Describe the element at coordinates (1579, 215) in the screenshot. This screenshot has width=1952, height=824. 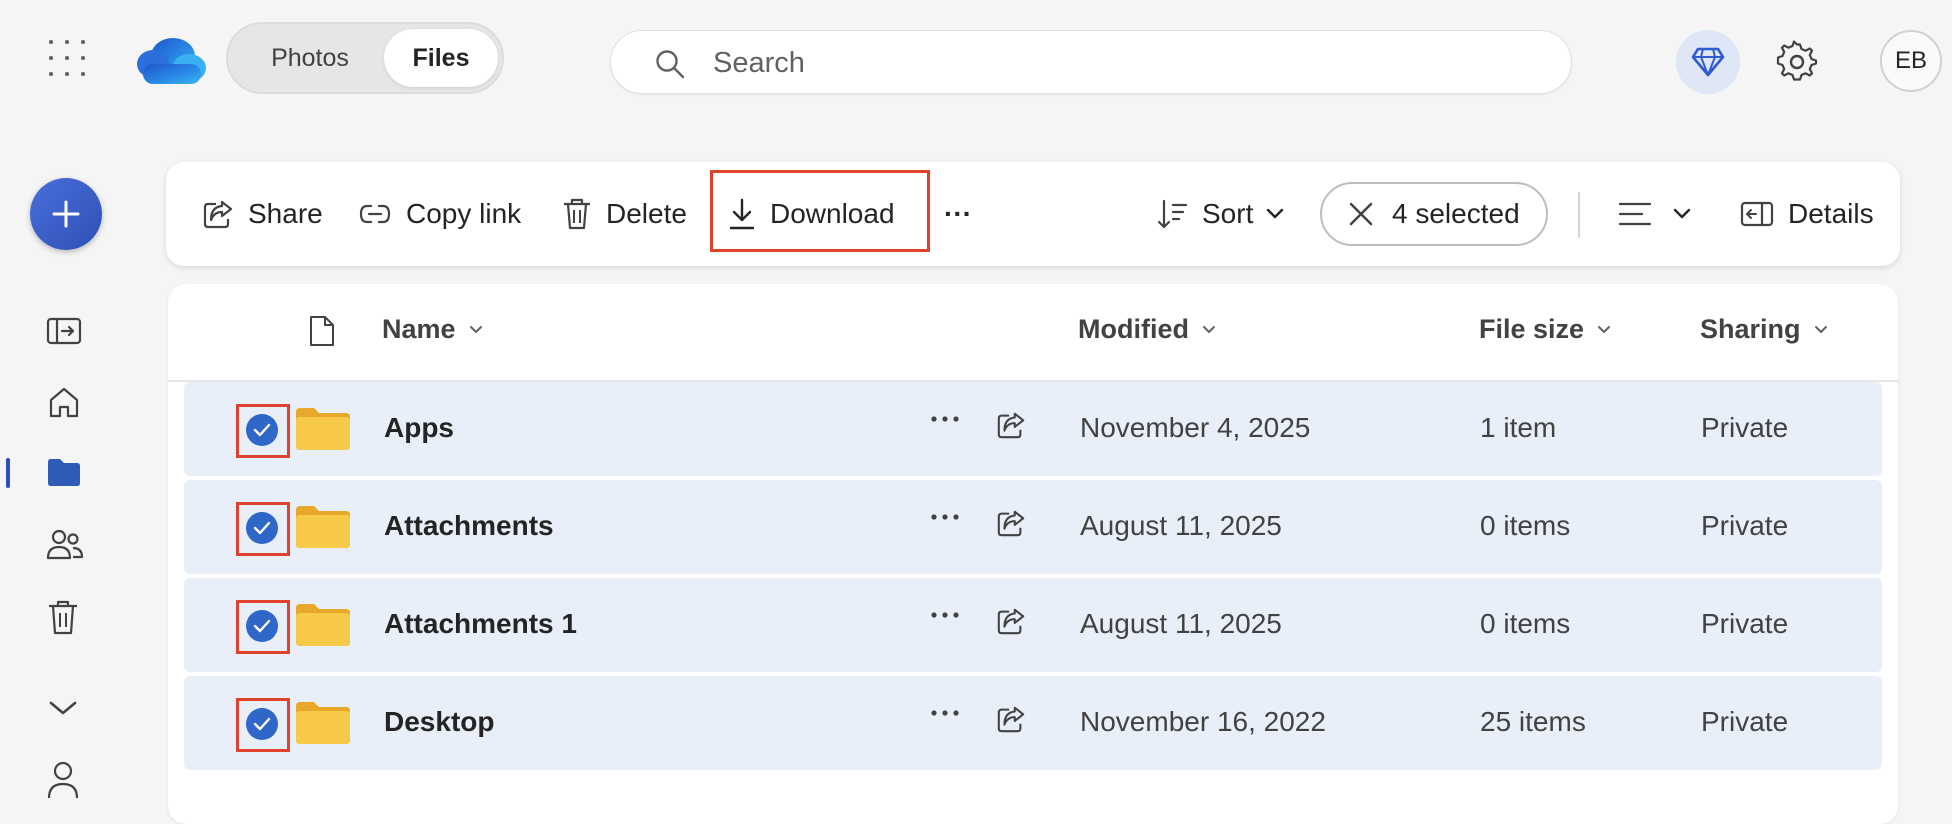
I see `divider` at that location.